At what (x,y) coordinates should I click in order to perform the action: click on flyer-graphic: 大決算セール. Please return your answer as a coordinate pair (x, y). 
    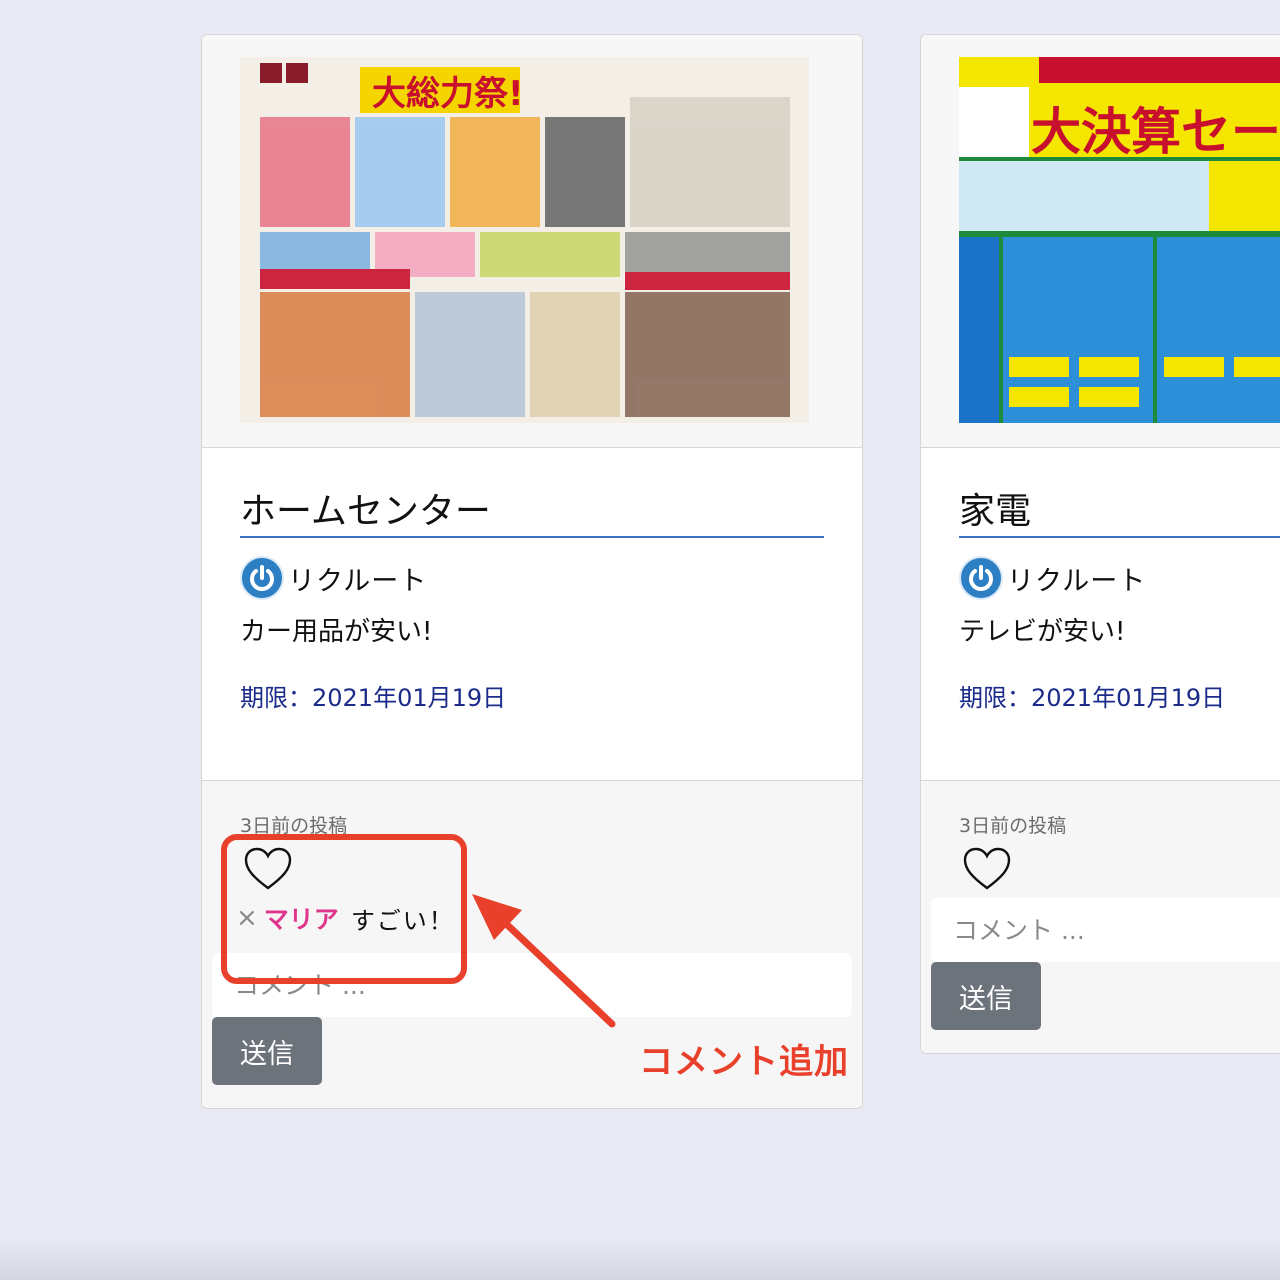
    Looking at the image, I should click on (1119, 240).